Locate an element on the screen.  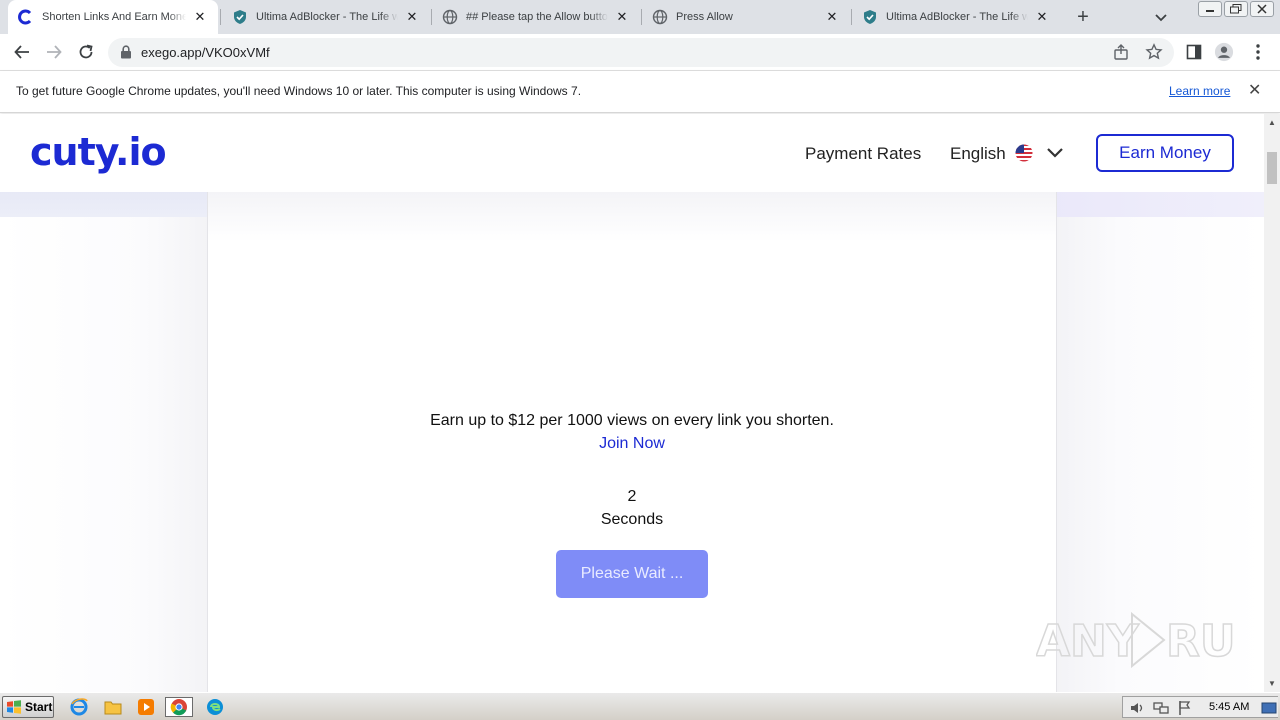
close-window-icon is located at coordinates (1262, 9).